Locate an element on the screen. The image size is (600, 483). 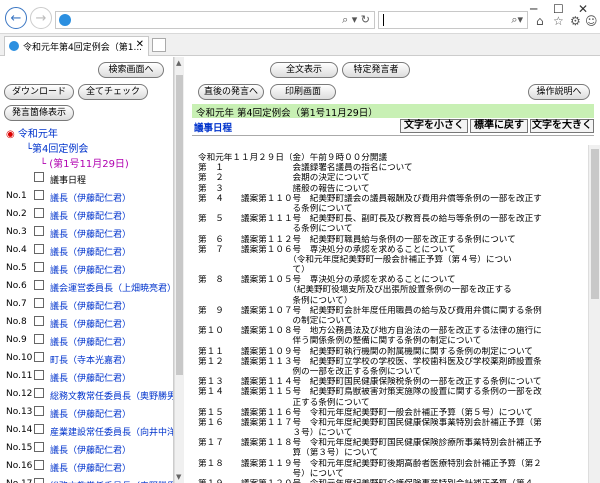
search-icon: ⌕▾ is located at coordinates (517, 20).